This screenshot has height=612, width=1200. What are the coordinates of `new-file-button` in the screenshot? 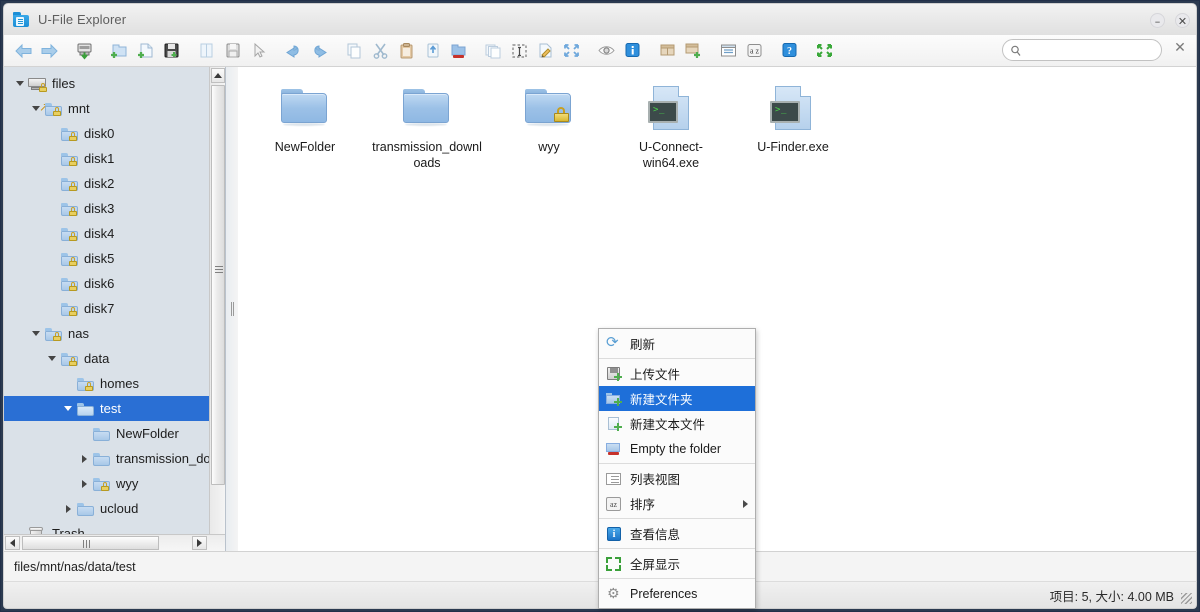 It's located at (145, 51).